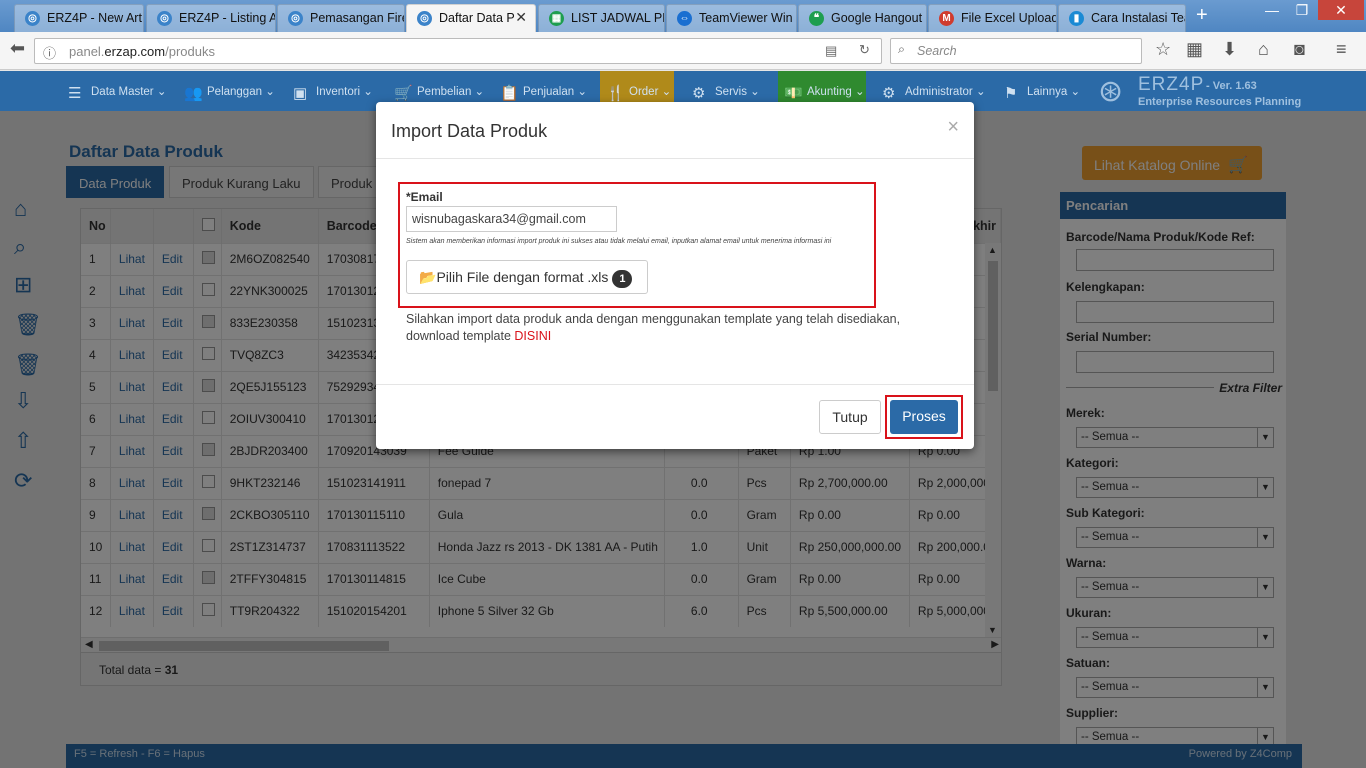 This screenshot has width=1366, height=768. I want to click on browser-tab: ◎ ERZ4P - New Art, so click(79, 18).